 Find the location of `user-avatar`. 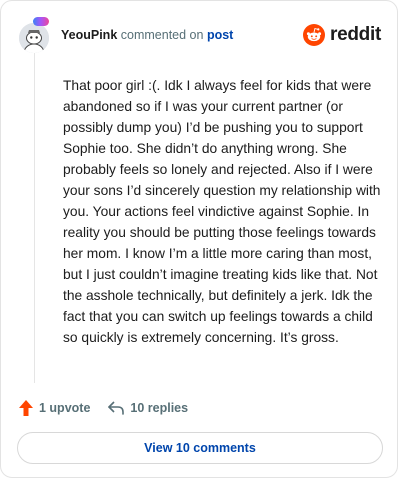

user-avatar is located at coordinates (35, 35).